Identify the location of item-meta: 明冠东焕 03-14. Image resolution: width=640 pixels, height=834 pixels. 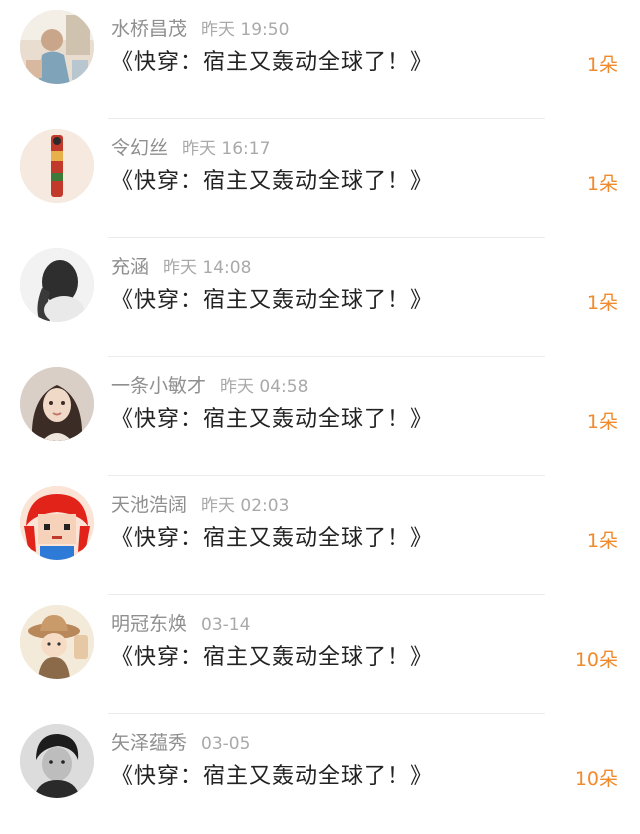
(180, 624).